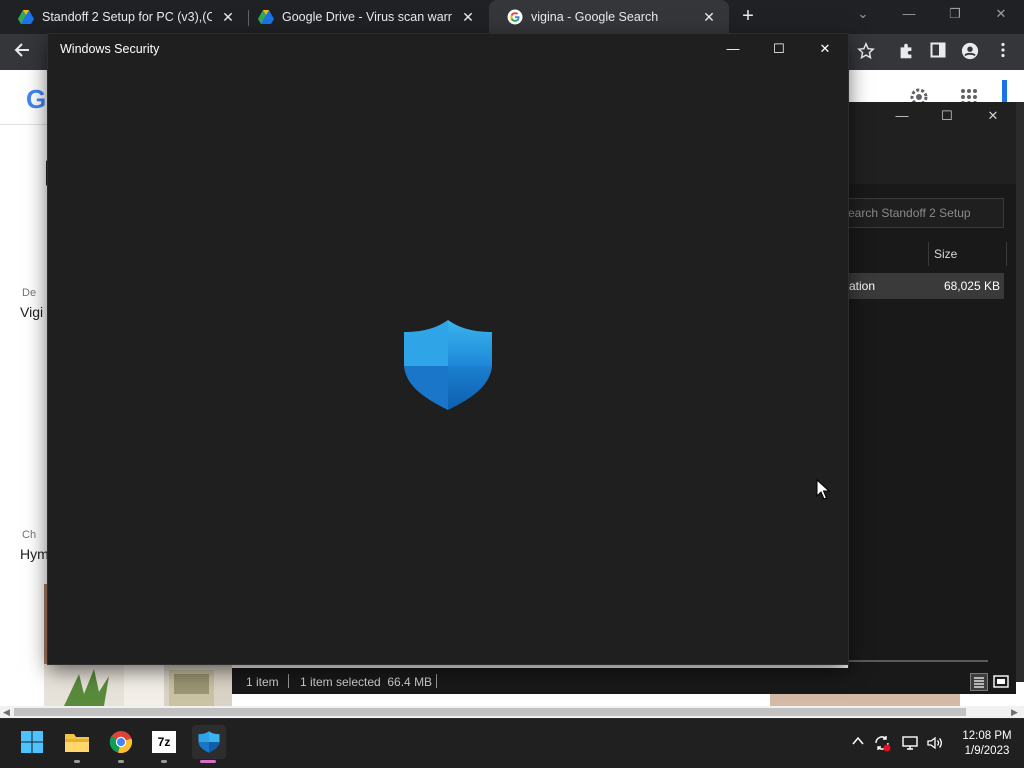 This screenshot has width=1024, height=768. I want to click on tab-title: vigina - Google Search, so click(595, 17).